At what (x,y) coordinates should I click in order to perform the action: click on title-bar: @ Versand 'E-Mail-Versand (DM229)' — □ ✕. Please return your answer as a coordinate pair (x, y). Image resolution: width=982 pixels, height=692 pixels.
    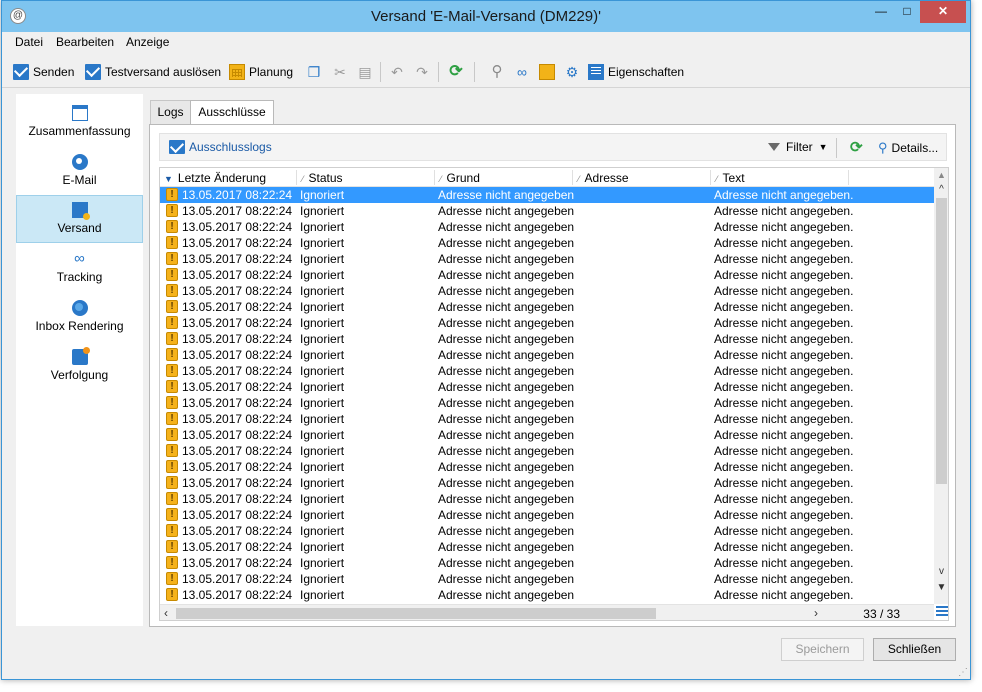
    Looking at the image, I should click on (486, 16).